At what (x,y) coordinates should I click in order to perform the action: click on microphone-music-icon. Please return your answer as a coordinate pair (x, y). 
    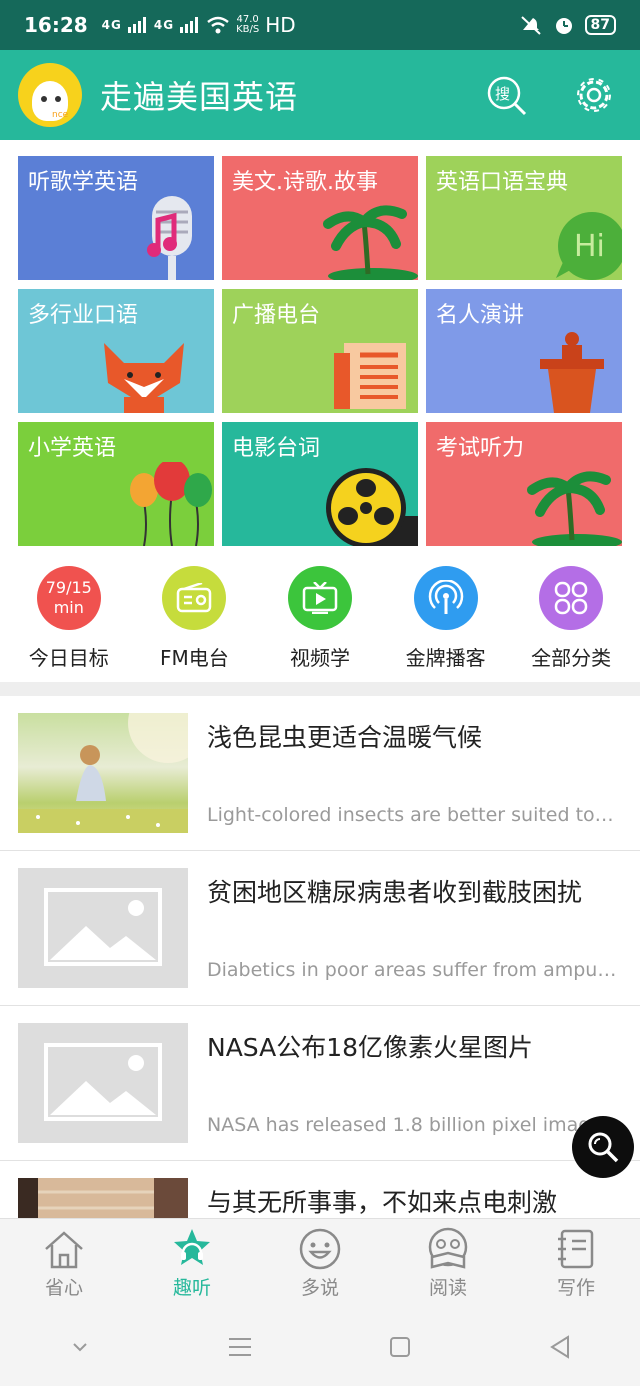
    Looking at the image, I should click on (169, 238).